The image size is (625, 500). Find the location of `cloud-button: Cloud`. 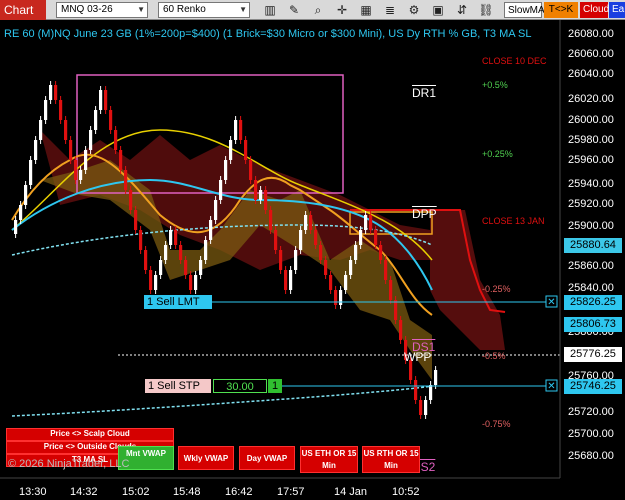

cloud-button: Cloud is located at coordinates (594, 10).